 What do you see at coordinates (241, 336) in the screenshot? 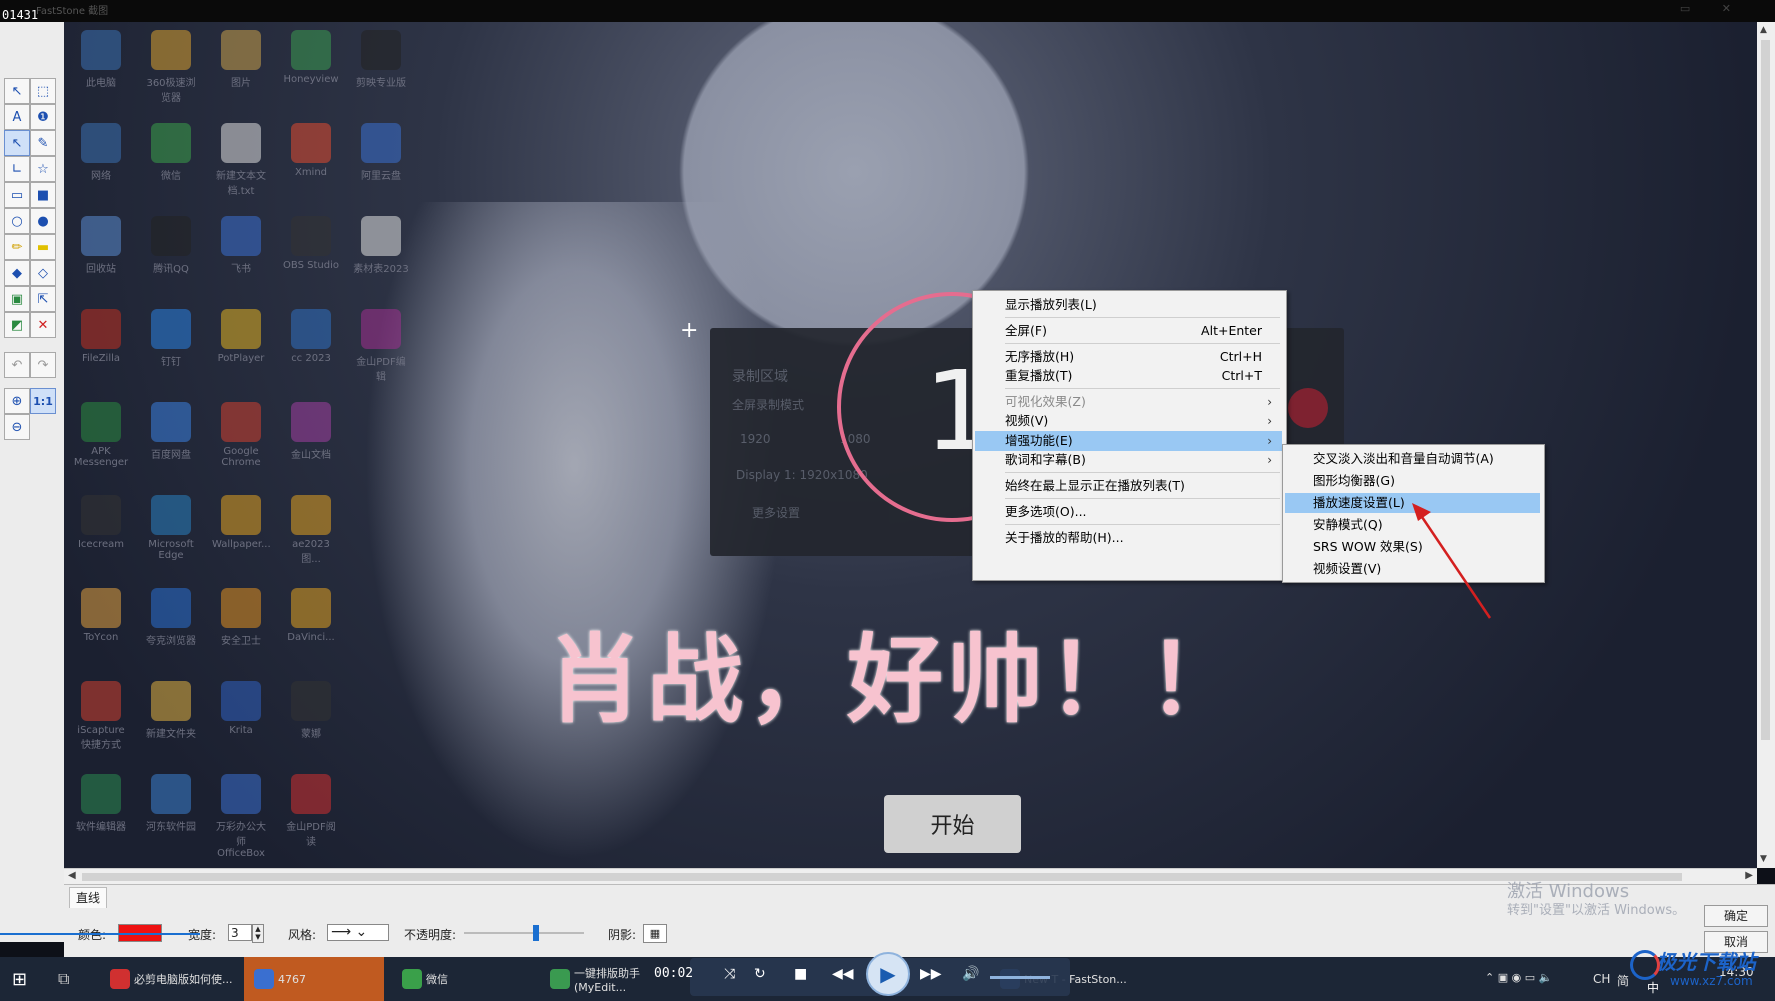
I see `desktop-icon: PotPlayer` at bounding box center [241, 336].